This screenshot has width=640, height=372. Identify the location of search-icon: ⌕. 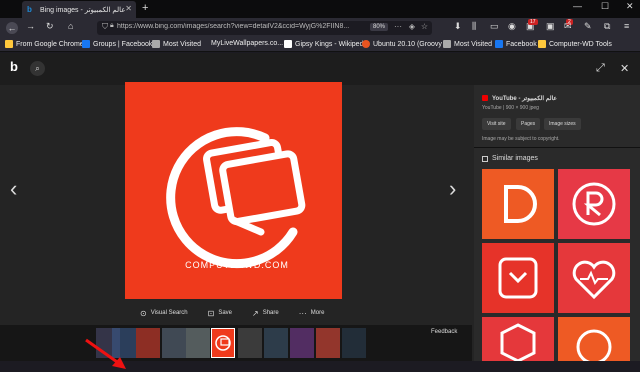
(37, 68).